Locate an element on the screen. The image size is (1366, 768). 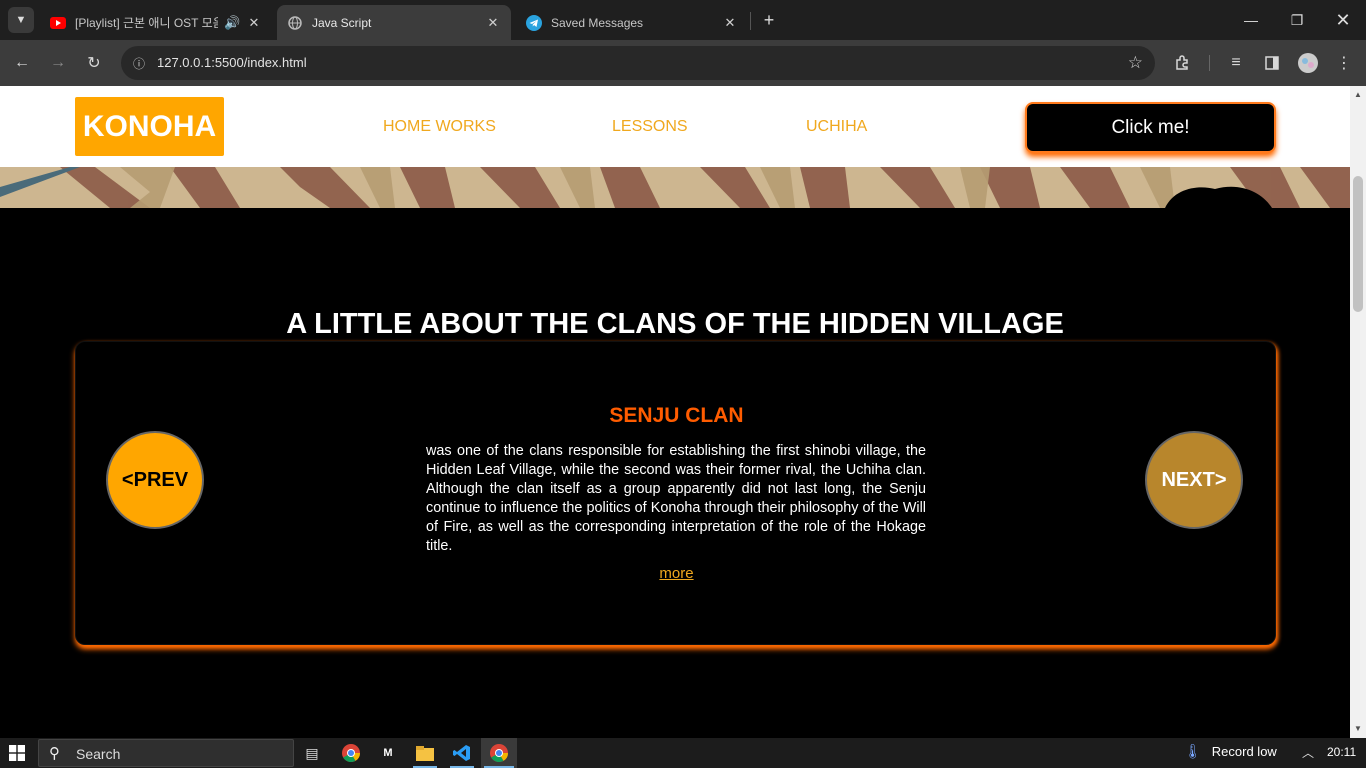
weather-widget: 🌡 Record low is located at coordinates (1230, 751).